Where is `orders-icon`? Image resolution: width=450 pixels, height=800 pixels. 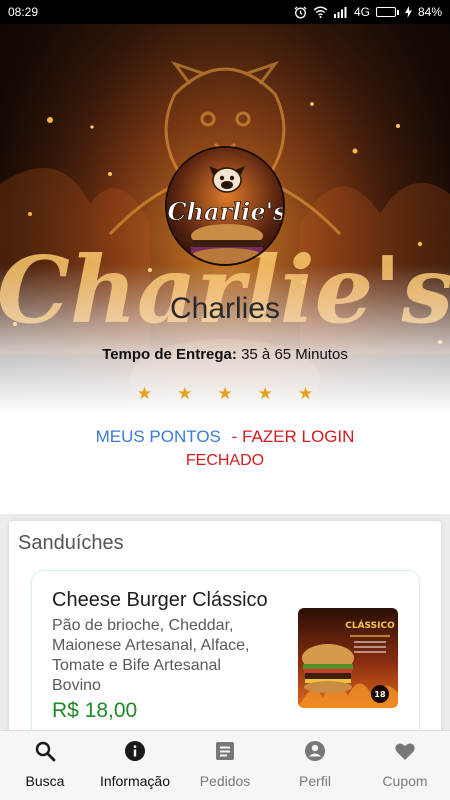 orders-icon is located at coordinates (225, 751).